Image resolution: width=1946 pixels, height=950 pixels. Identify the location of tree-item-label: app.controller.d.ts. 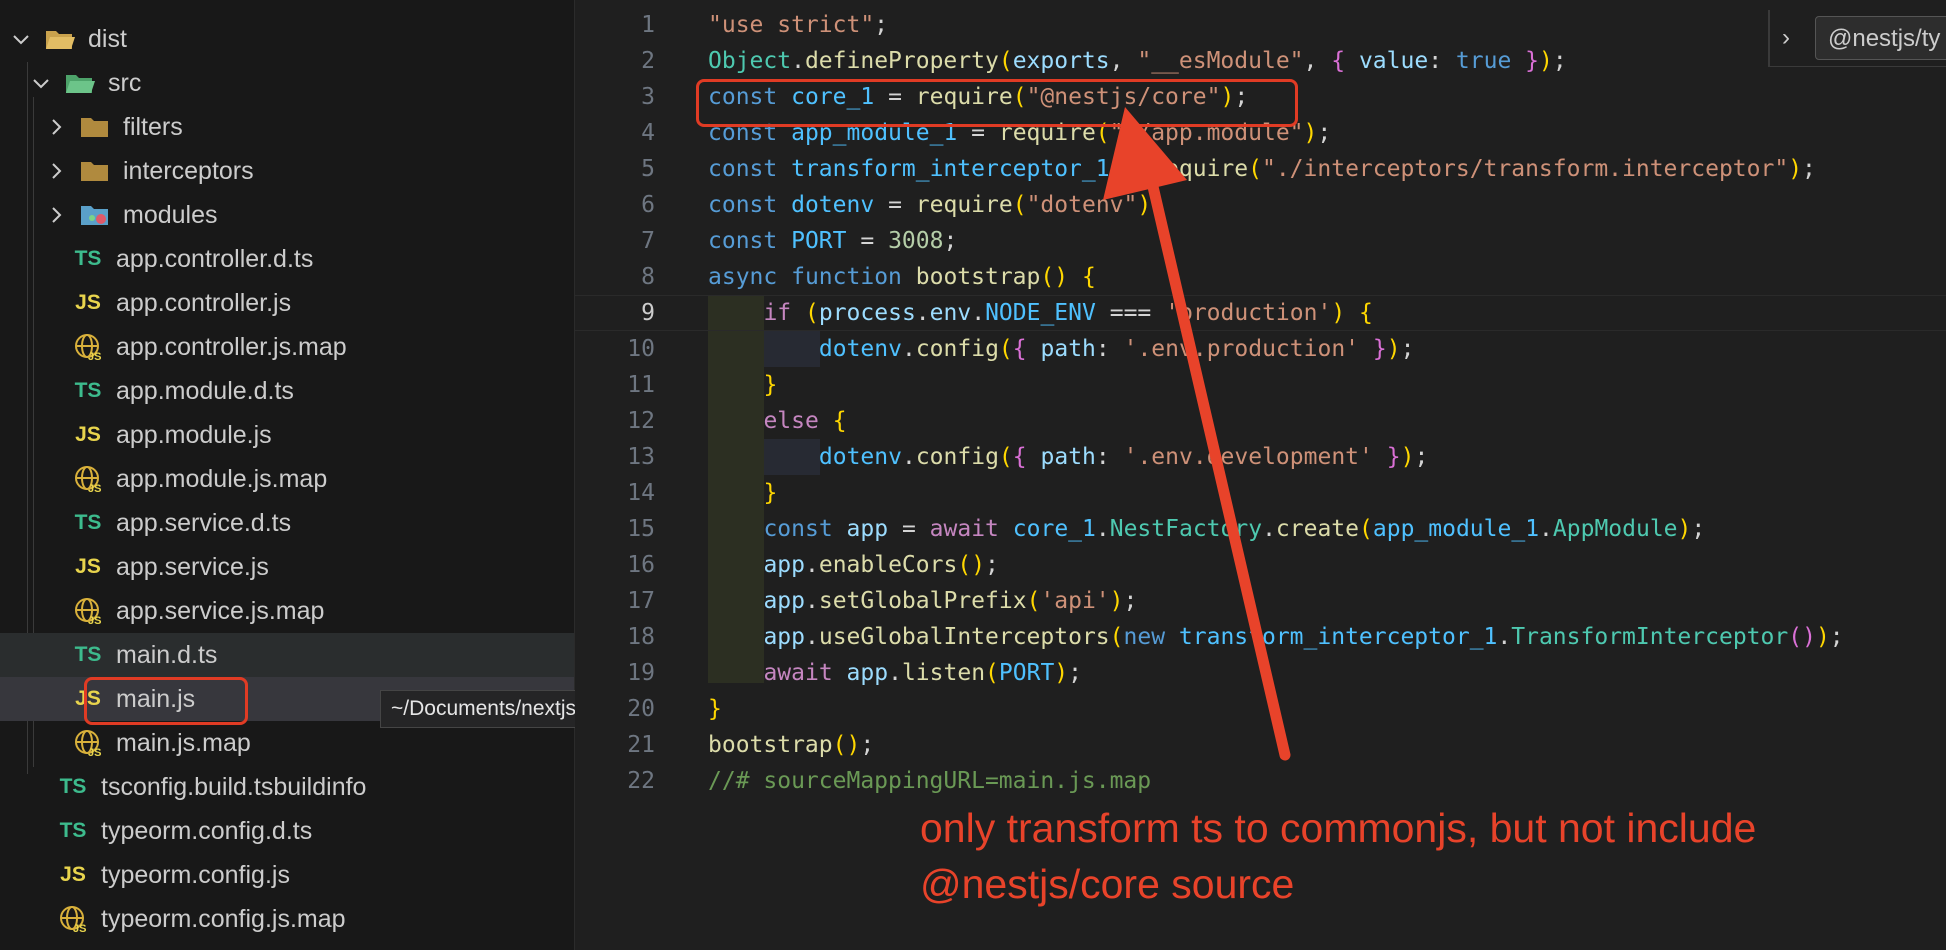
(215, 258).